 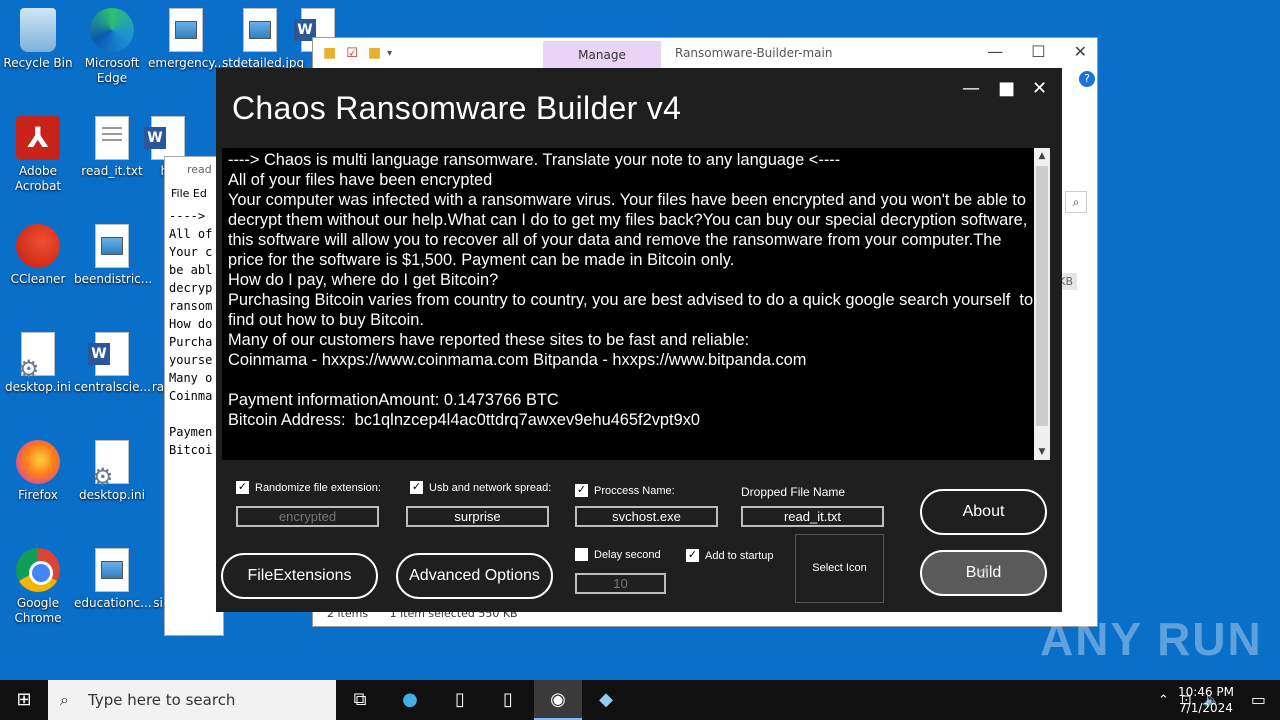 What do you see at coordinates (1163, 700) in the screenshot?
I see `chevron-up-icon: ⌃` at bounding box center [1163, 700].